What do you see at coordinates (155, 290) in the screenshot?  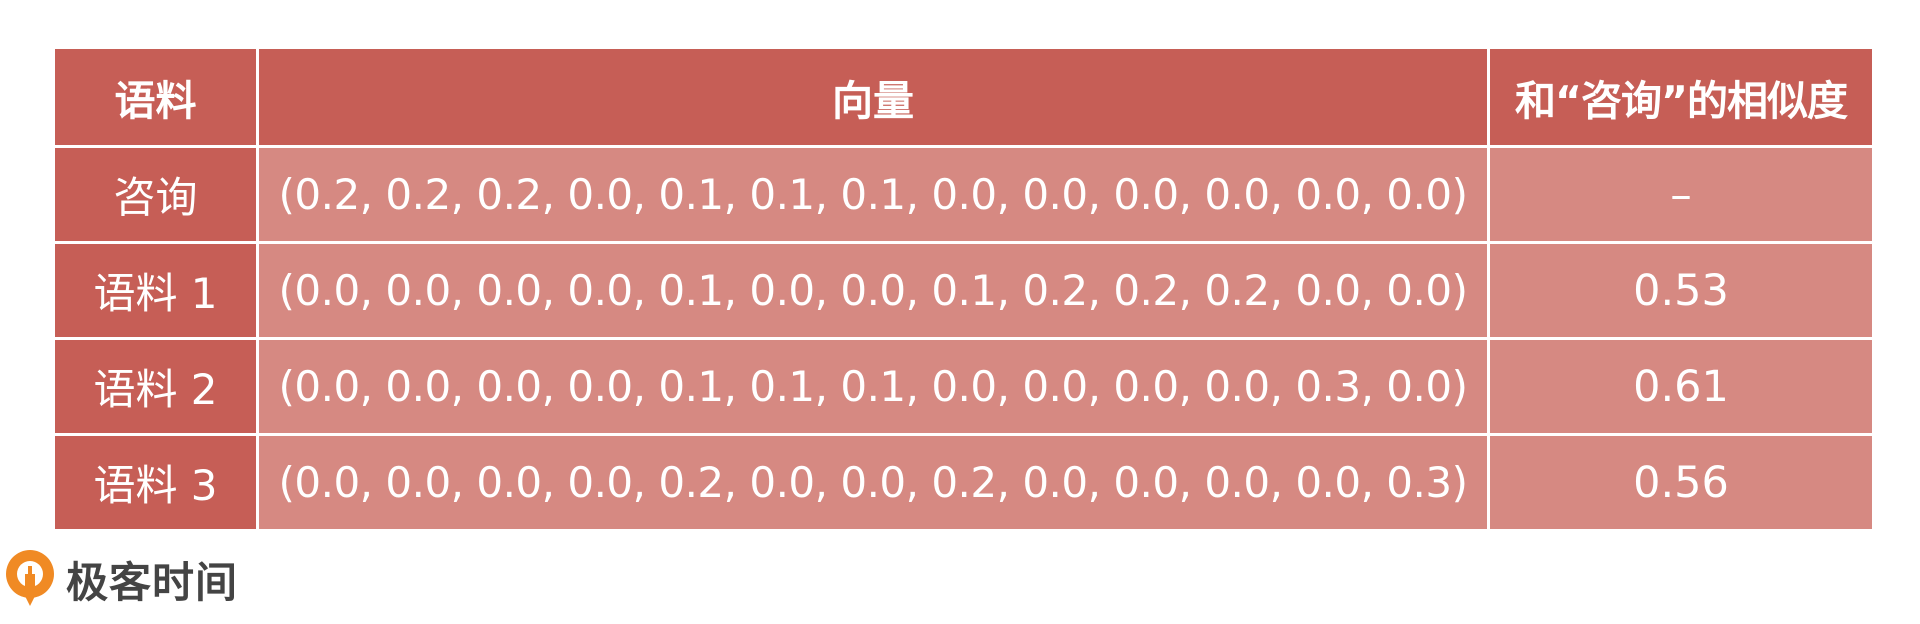 I see `row-name: 语料 1` at bounding box center [155, 290].